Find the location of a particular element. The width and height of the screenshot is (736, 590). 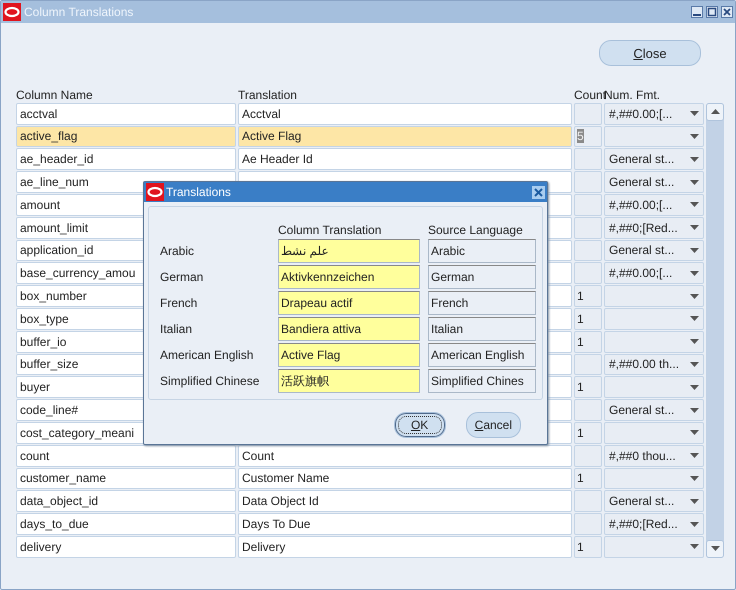

column-name-cell: ae_header_id is located at coordinates (126, 159).